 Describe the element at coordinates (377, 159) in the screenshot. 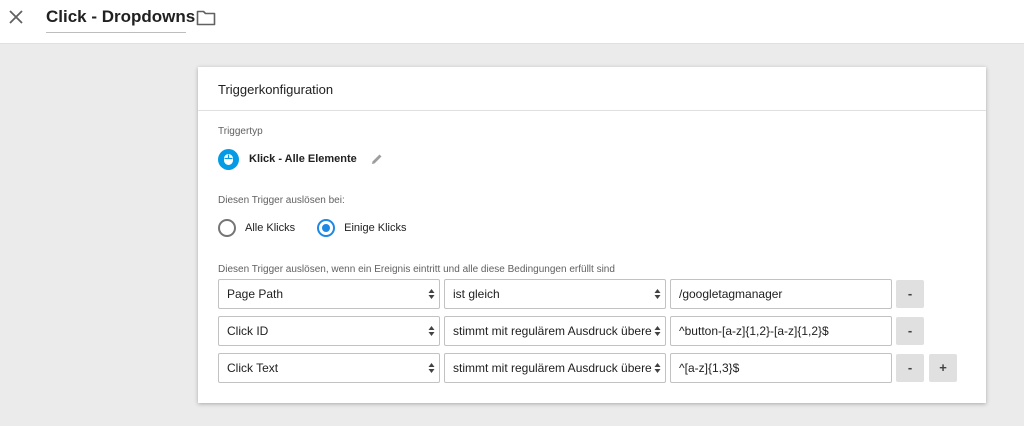

I see `pencil-icon` at that location.